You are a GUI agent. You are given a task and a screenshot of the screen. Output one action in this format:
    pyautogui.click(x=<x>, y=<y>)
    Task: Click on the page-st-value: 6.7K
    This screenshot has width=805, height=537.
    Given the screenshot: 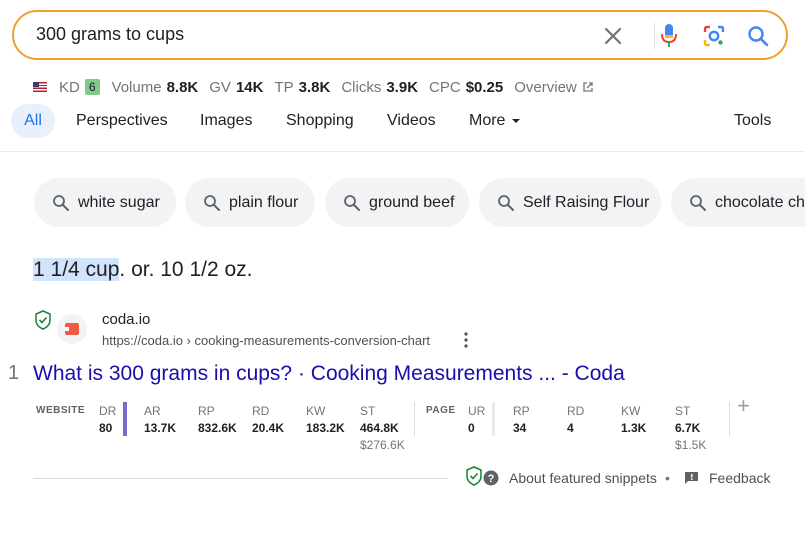 What is the action you would take?
    pyautogui.click(x=688, y=428)
    